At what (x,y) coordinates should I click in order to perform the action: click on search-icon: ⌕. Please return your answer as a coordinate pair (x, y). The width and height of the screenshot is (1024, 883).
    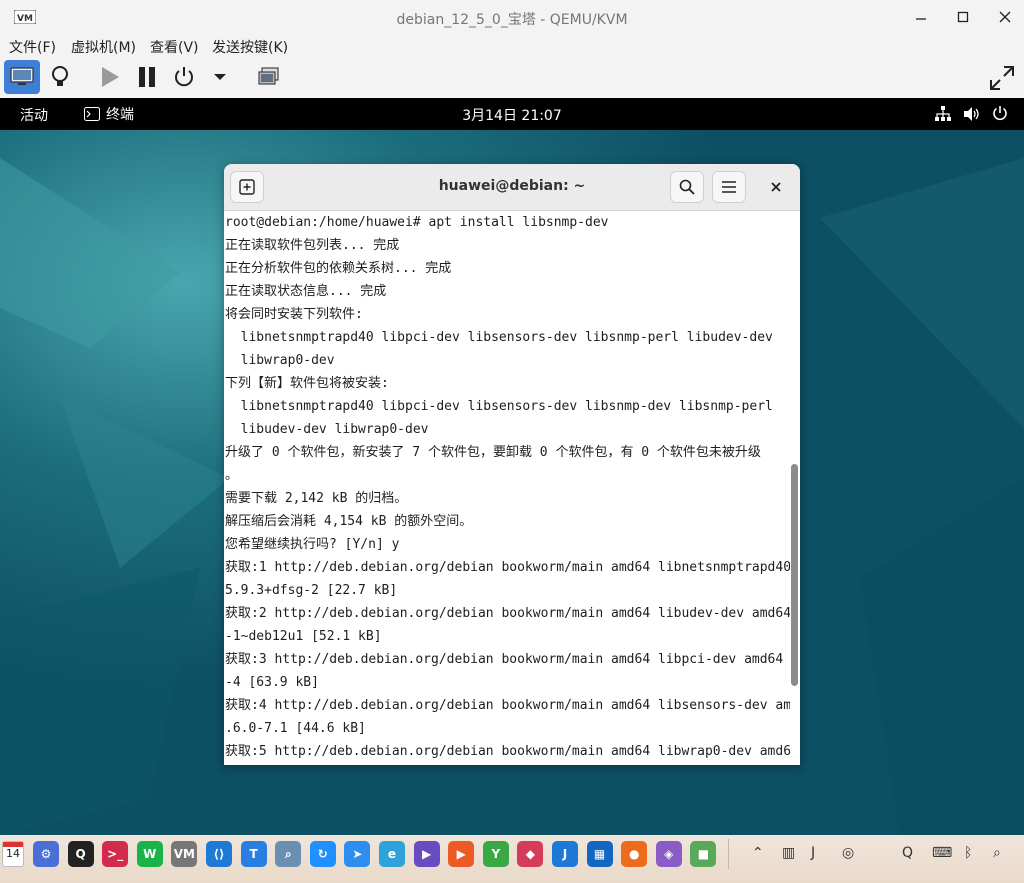
    Looking at the image, I should click on (288, 854).